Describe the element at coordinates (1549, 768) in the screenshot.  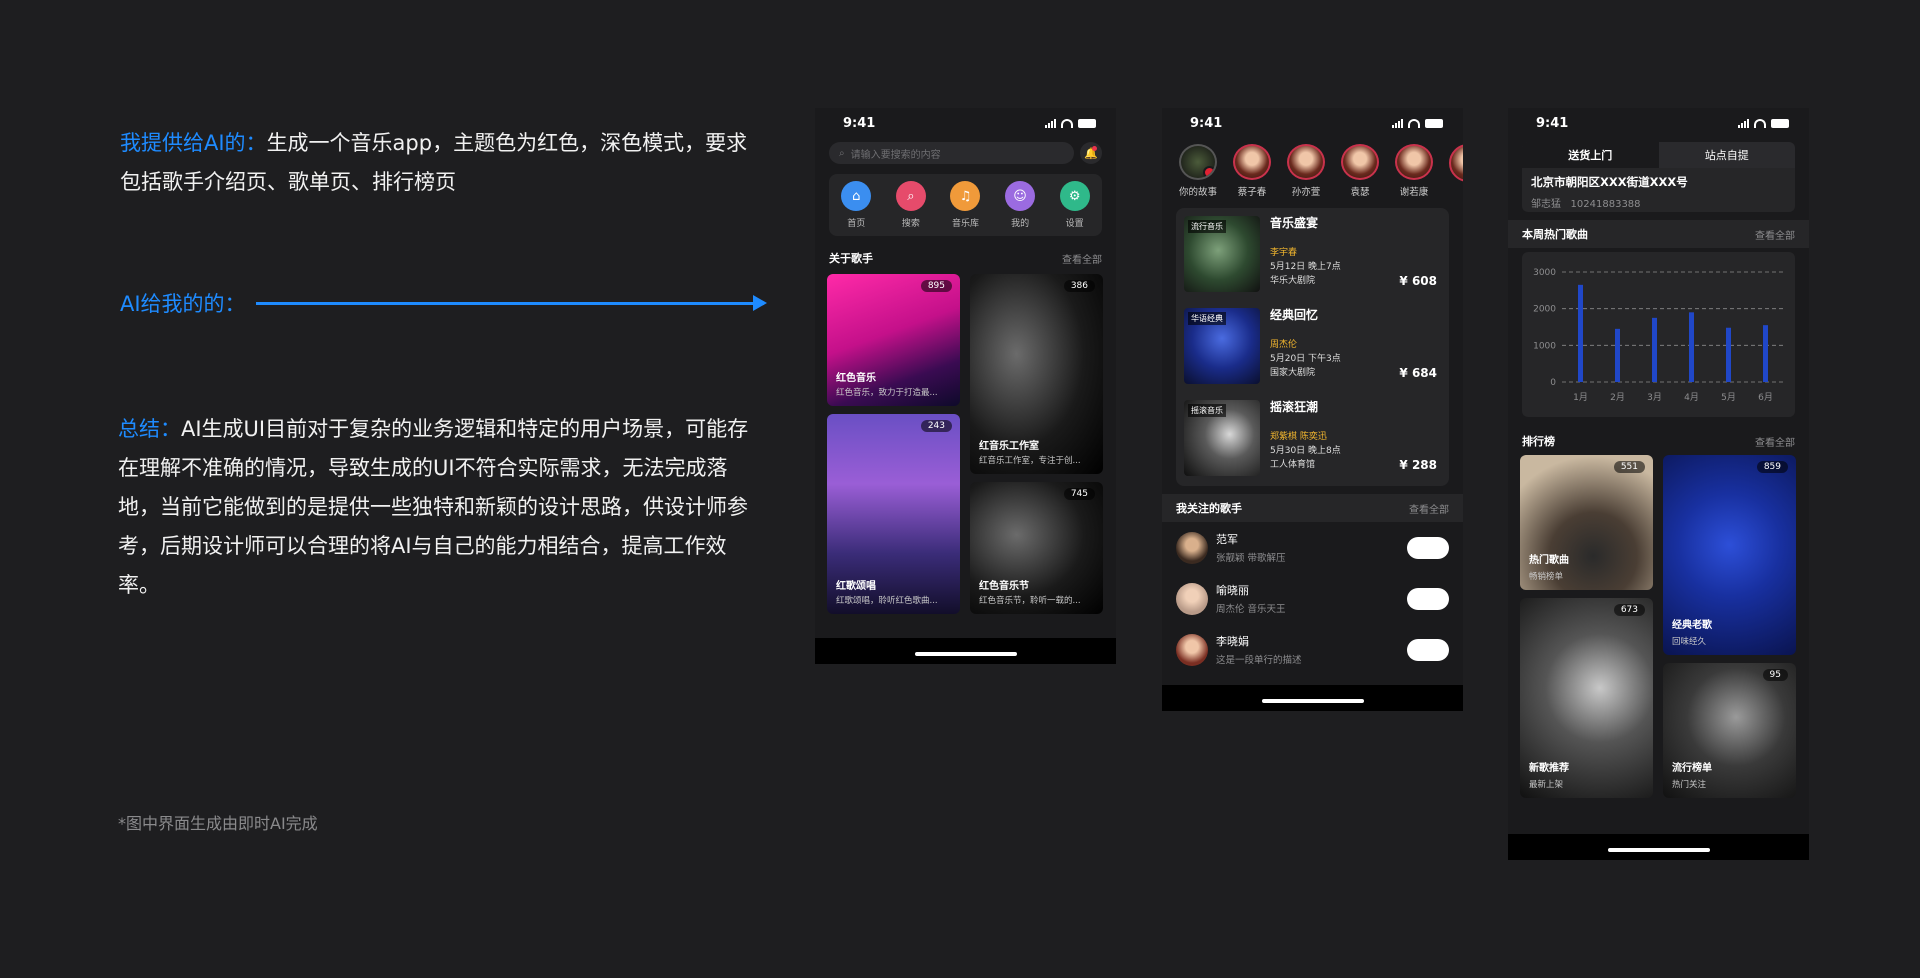
I see `card-title: 新歌推荐` at that location.